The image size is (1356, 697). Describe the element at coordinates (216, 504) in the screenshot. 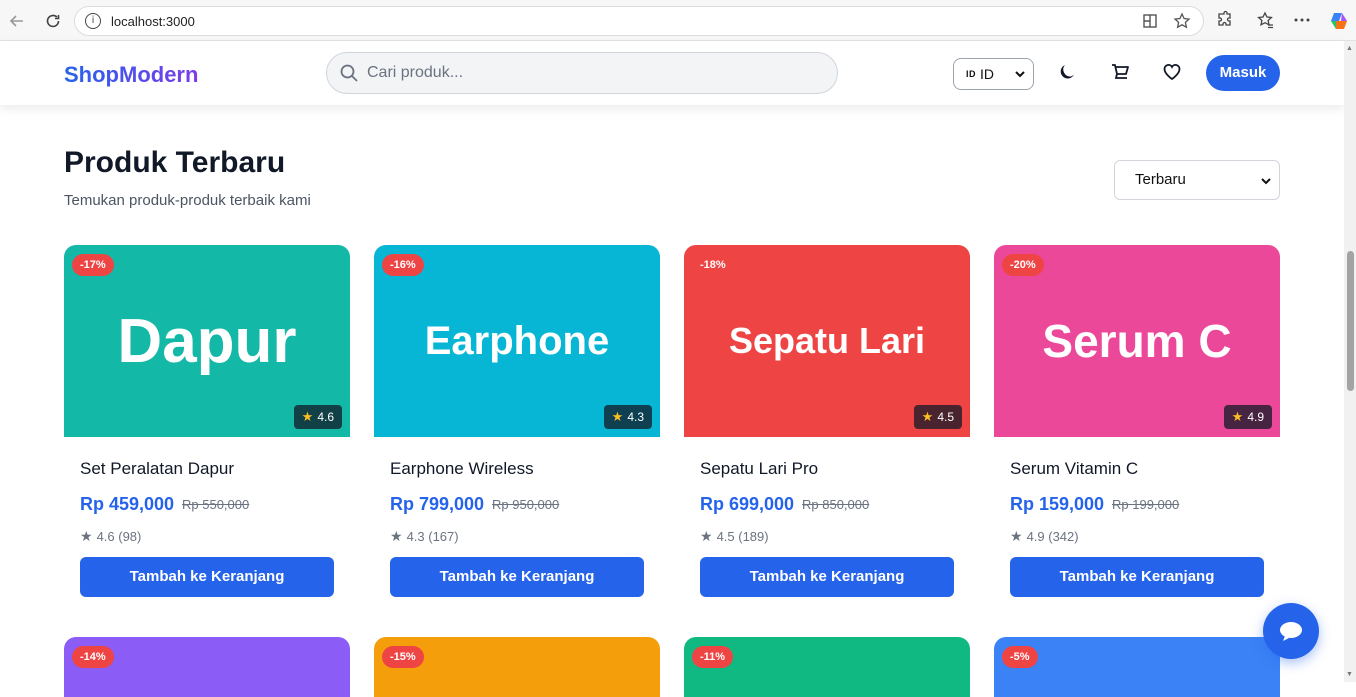

I see `product-original-price: Rp 550,000` at that location.